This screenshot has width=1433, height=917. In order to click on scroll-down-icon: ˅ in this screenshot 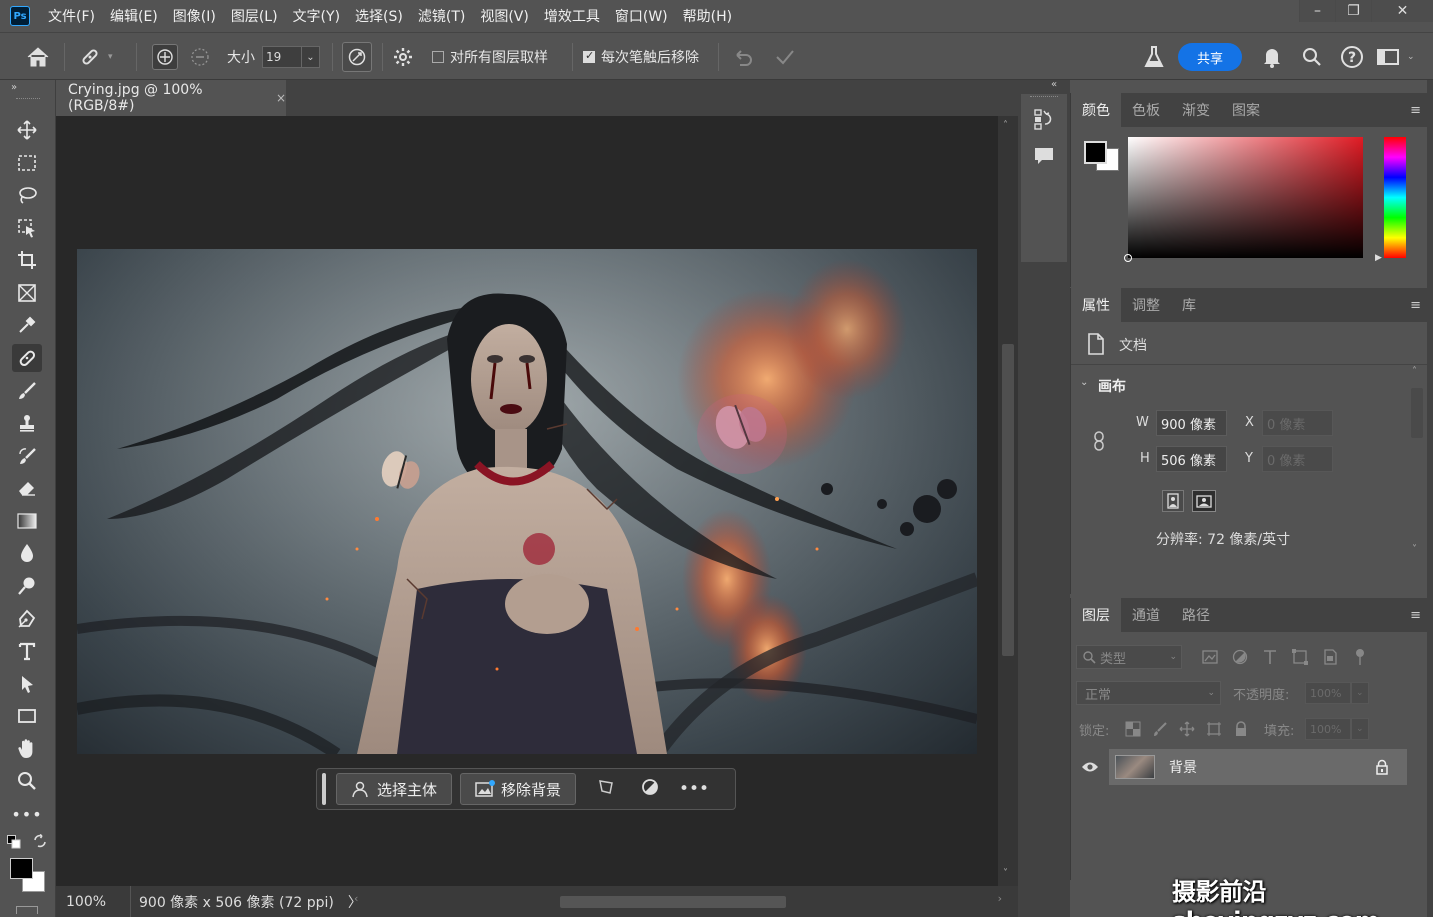, I will do `click(1005, 873)`.